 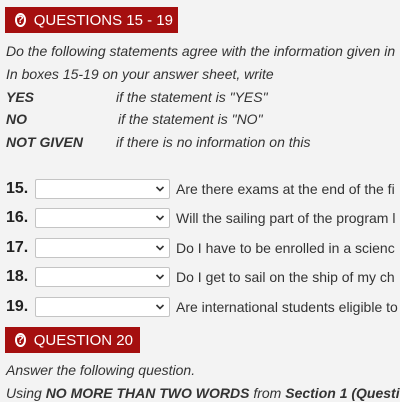 What do you see at coordinates (101, 370) in the screenshot?
I see `question-20-instruction-1: Answer the following question.` at bounding box center [101, 370].